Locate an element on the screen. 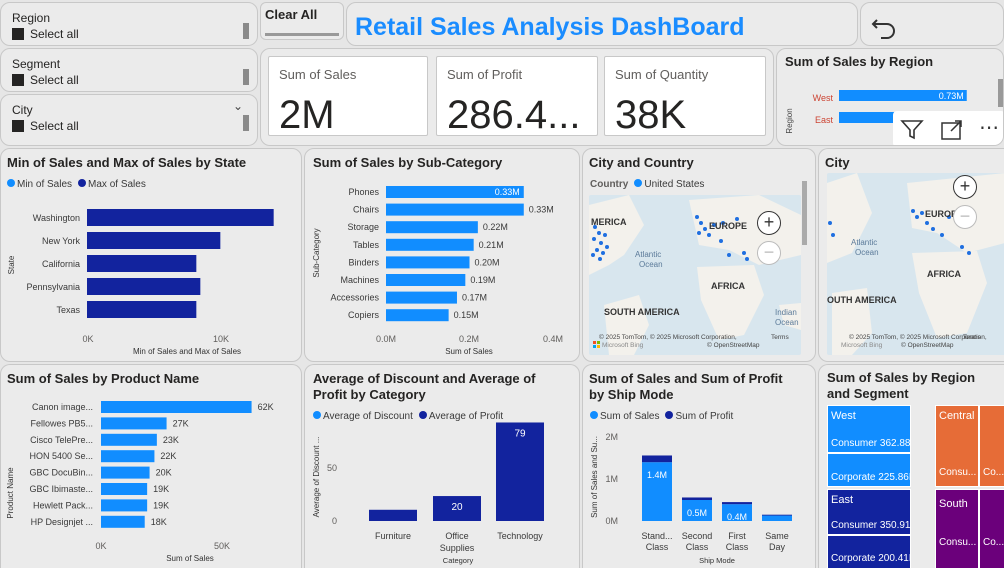 The image size is (1004, 568). data-label: 0.19M is located at coordinates (482, 280).